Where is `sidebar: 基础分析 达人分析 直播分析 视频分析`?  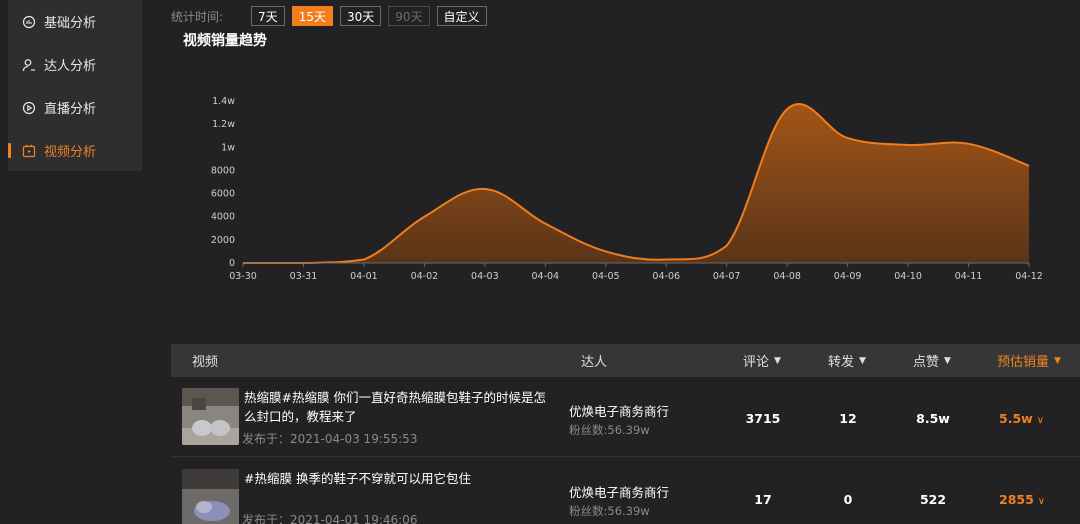 sidebar: 基础分析 达人分析 直播分析 视频分析 is located at coordinates (75, 85).